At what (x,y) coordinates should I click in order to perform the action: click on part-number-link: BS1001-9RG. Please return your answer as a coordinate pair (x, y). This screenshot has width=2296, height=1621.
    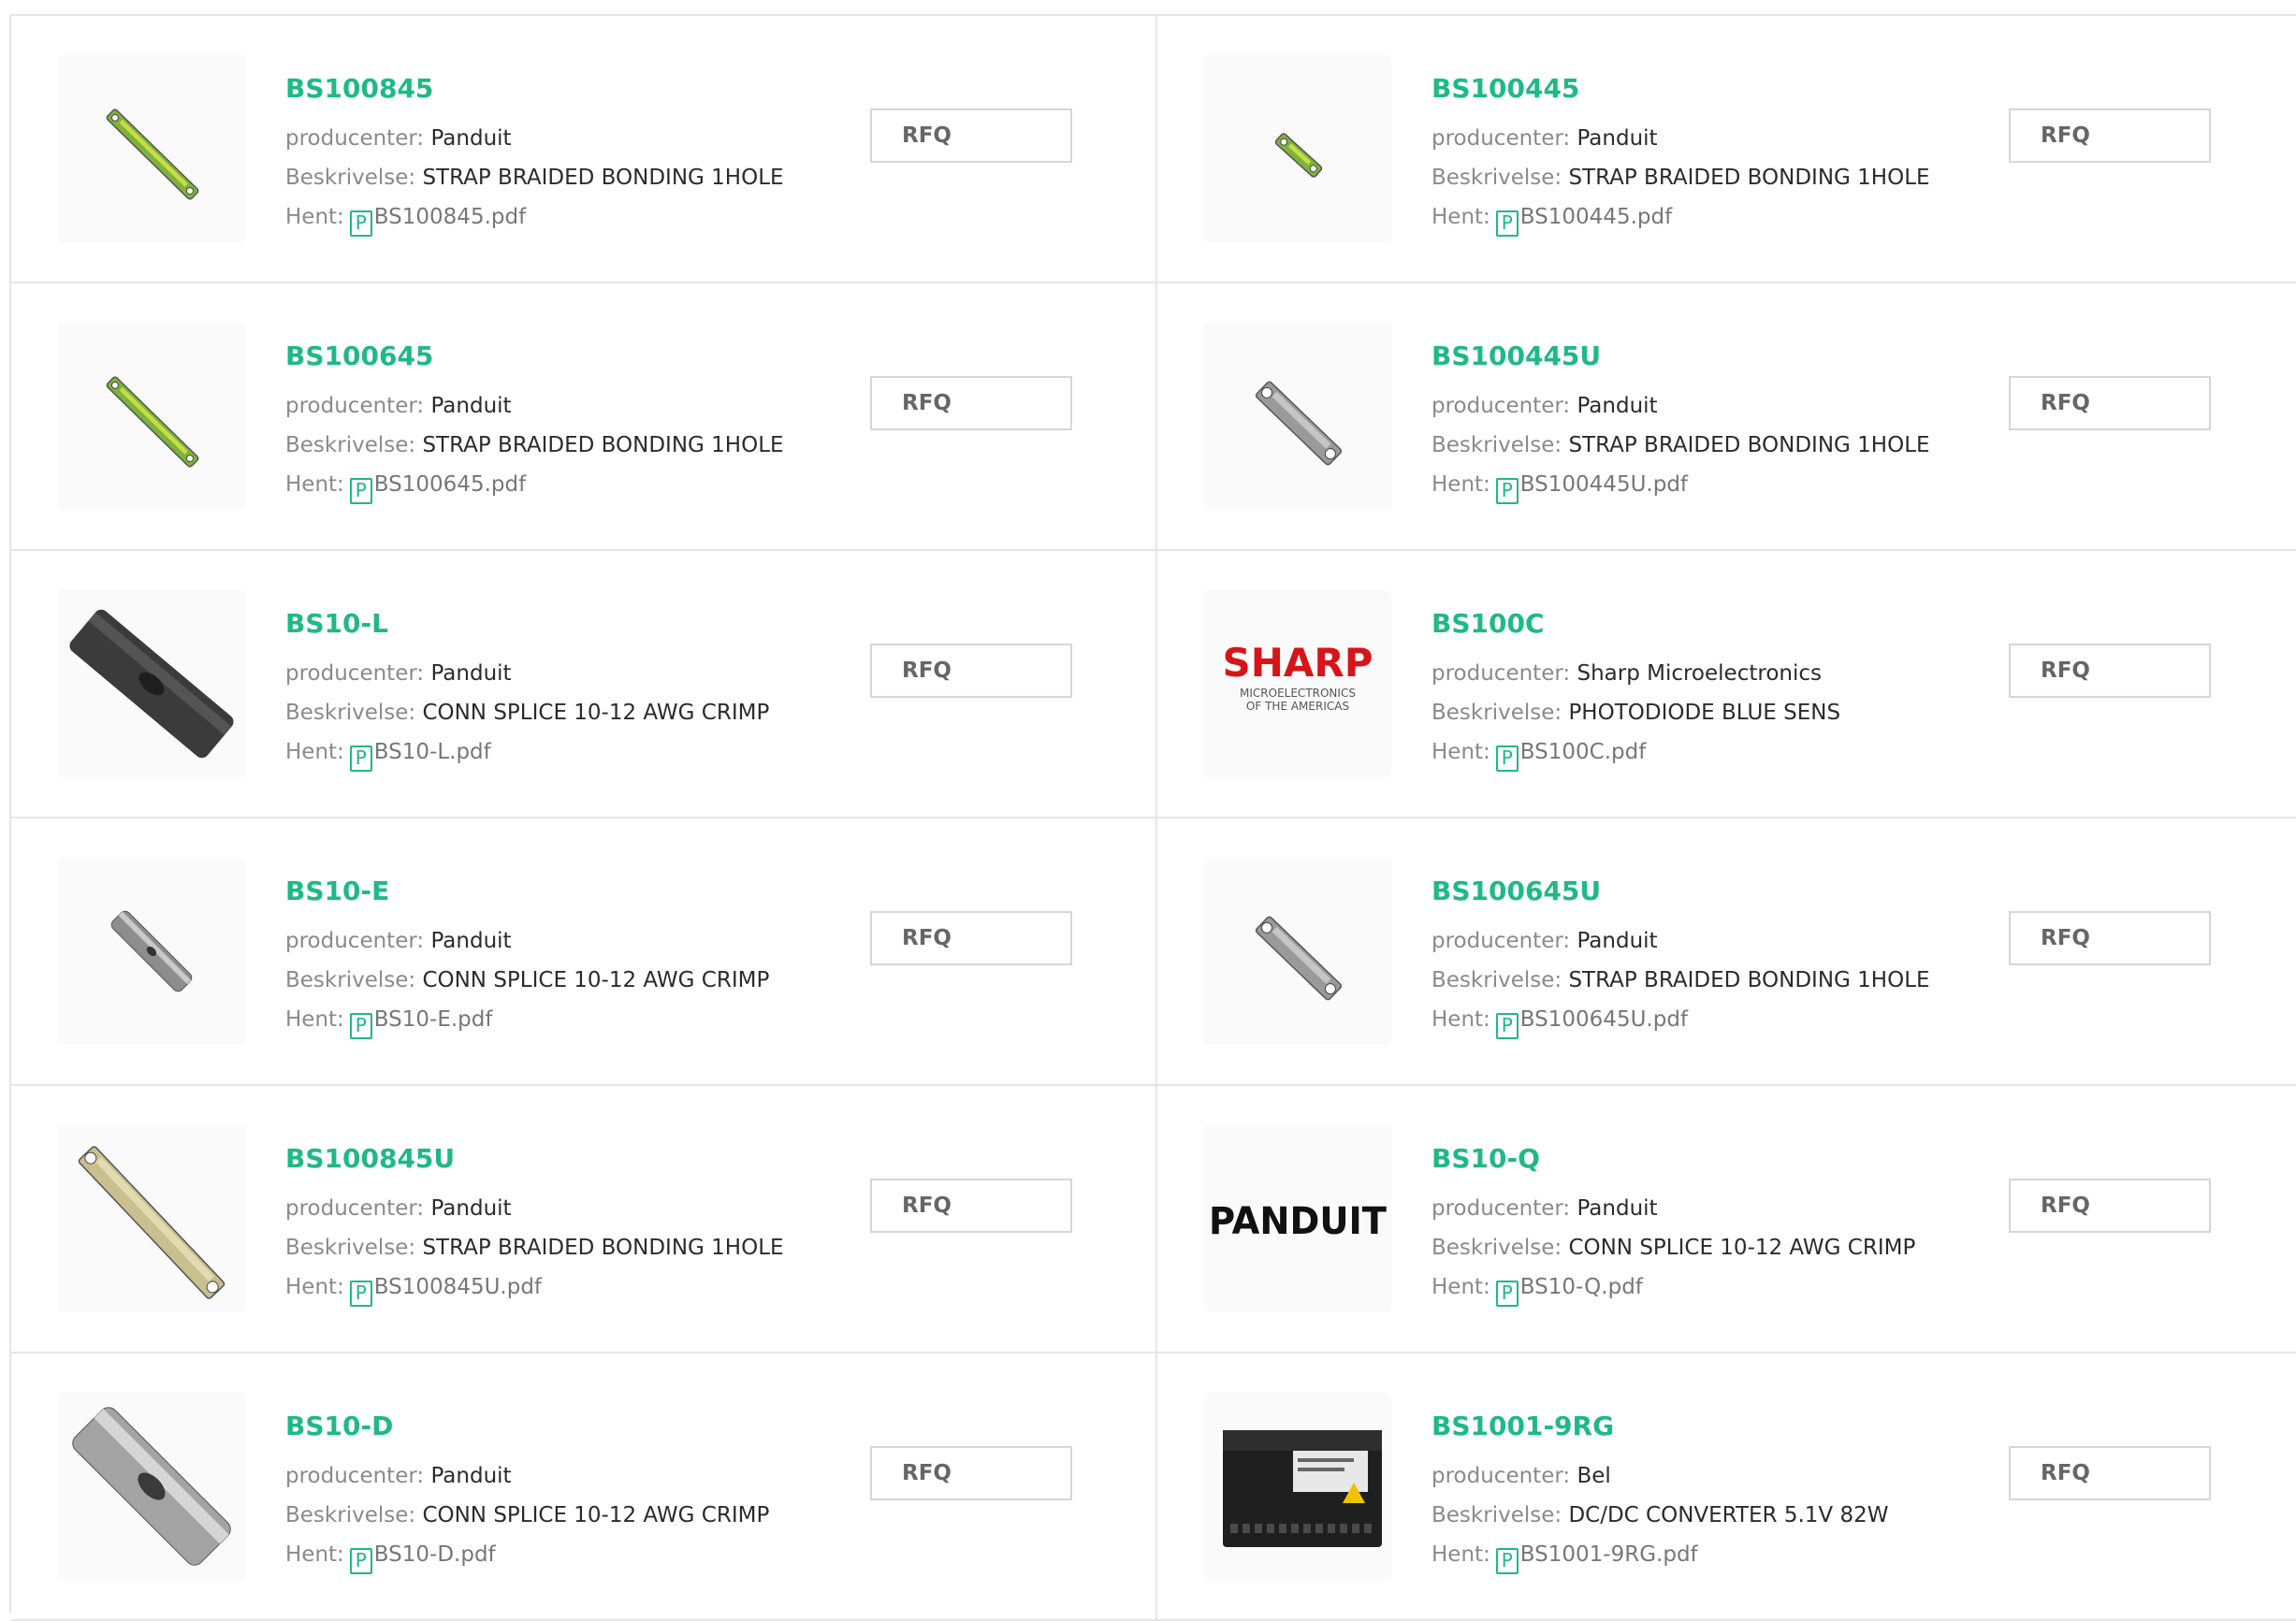
    Looking at the image, I should click on (1693, 1426).